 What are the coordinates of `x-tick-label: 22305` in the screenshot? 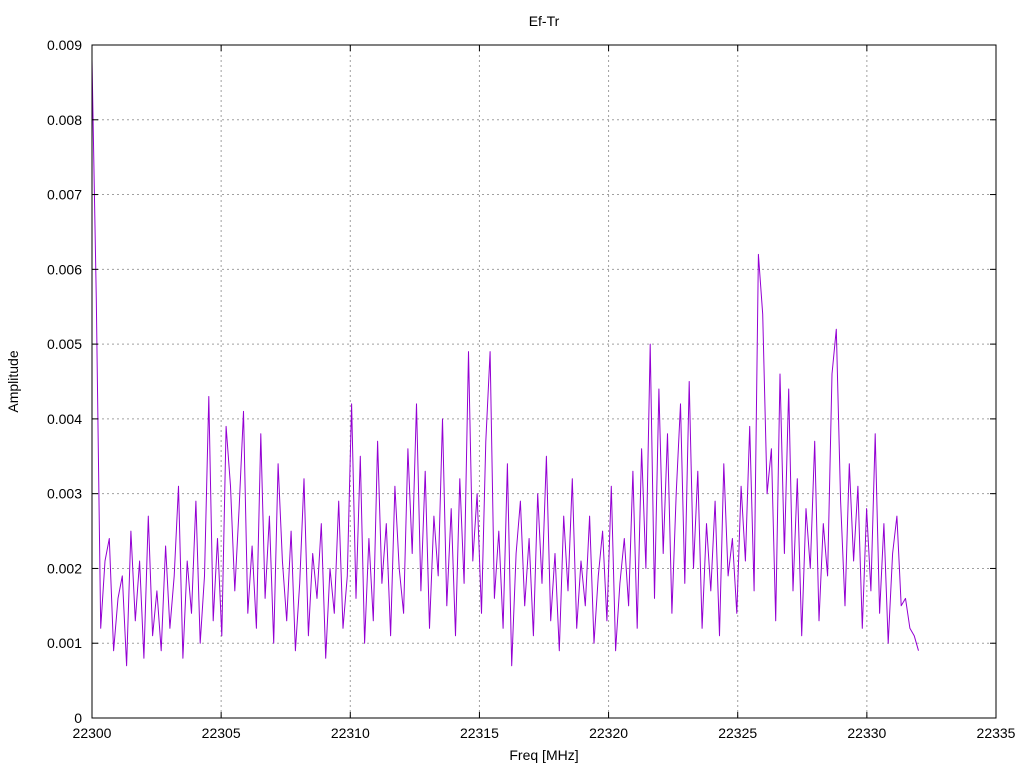 It's located at (221, 733).